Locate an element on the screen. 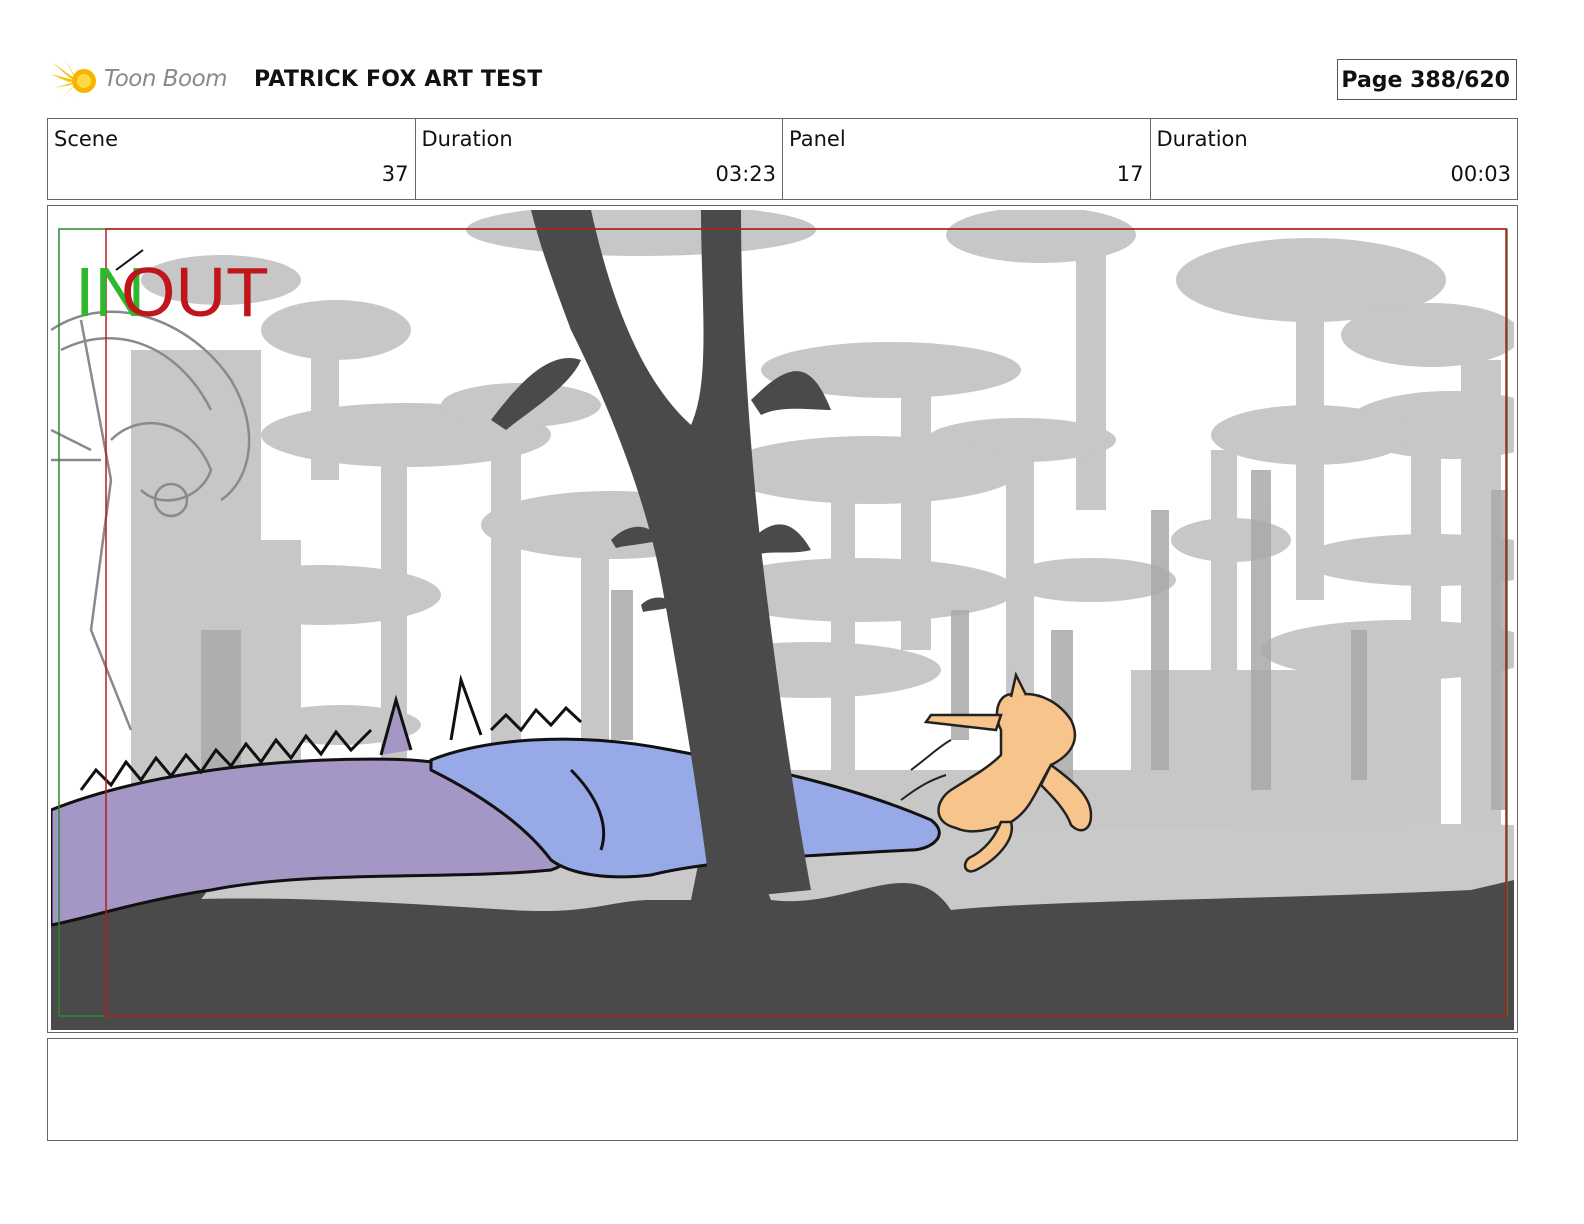 This screenshot has height=1224, width=1584. toon-boom-logo: Toon Boom is located at coordinates (145, 81).